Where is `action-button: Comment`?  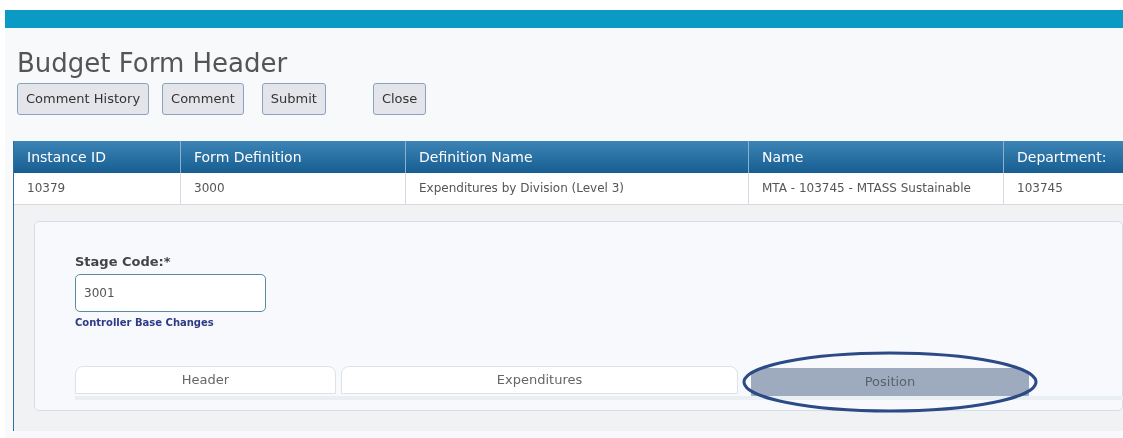
action-button: Comment is located at coordinates (203, 99).